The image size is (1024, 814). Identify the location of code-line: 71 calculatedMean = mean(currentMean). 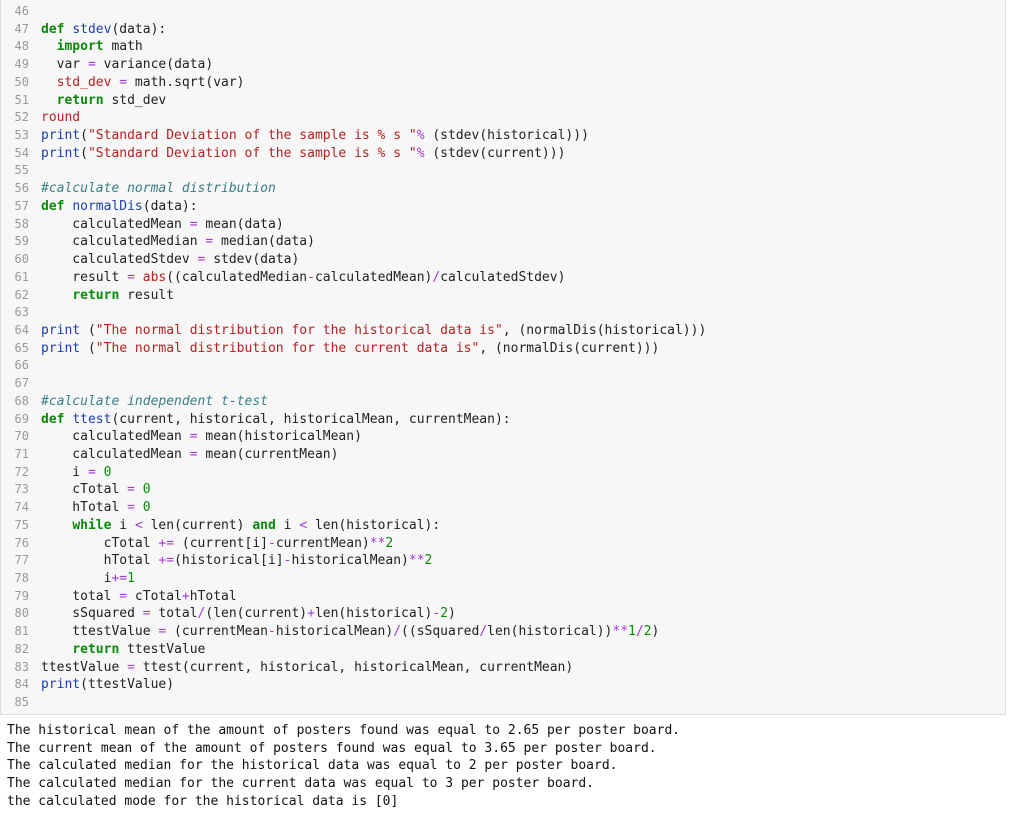
(503, 455).